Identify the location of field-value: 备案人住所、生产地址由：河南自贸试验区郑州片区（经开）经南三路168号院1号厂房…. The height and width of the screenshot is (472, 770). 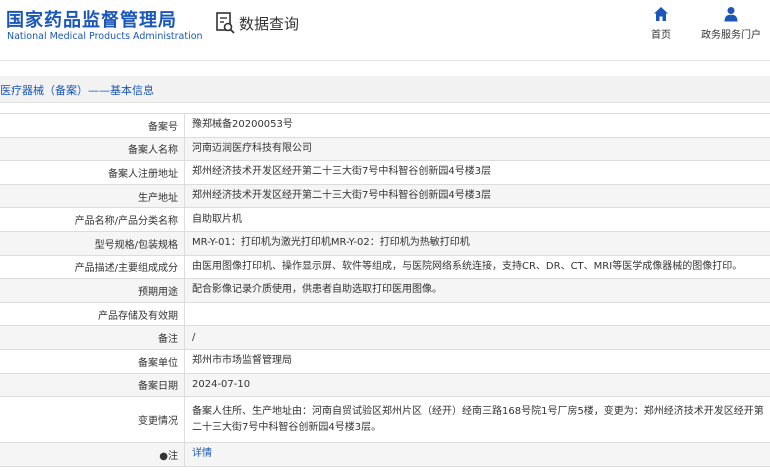
(478, 419).